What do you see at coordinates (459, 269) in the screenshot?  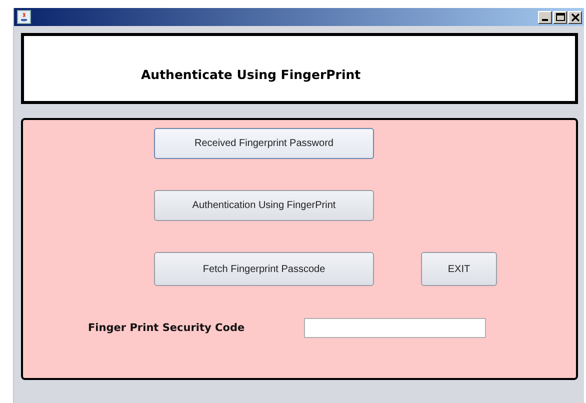 I see `exit-button: EXIT` at bounding box center [459, 269].